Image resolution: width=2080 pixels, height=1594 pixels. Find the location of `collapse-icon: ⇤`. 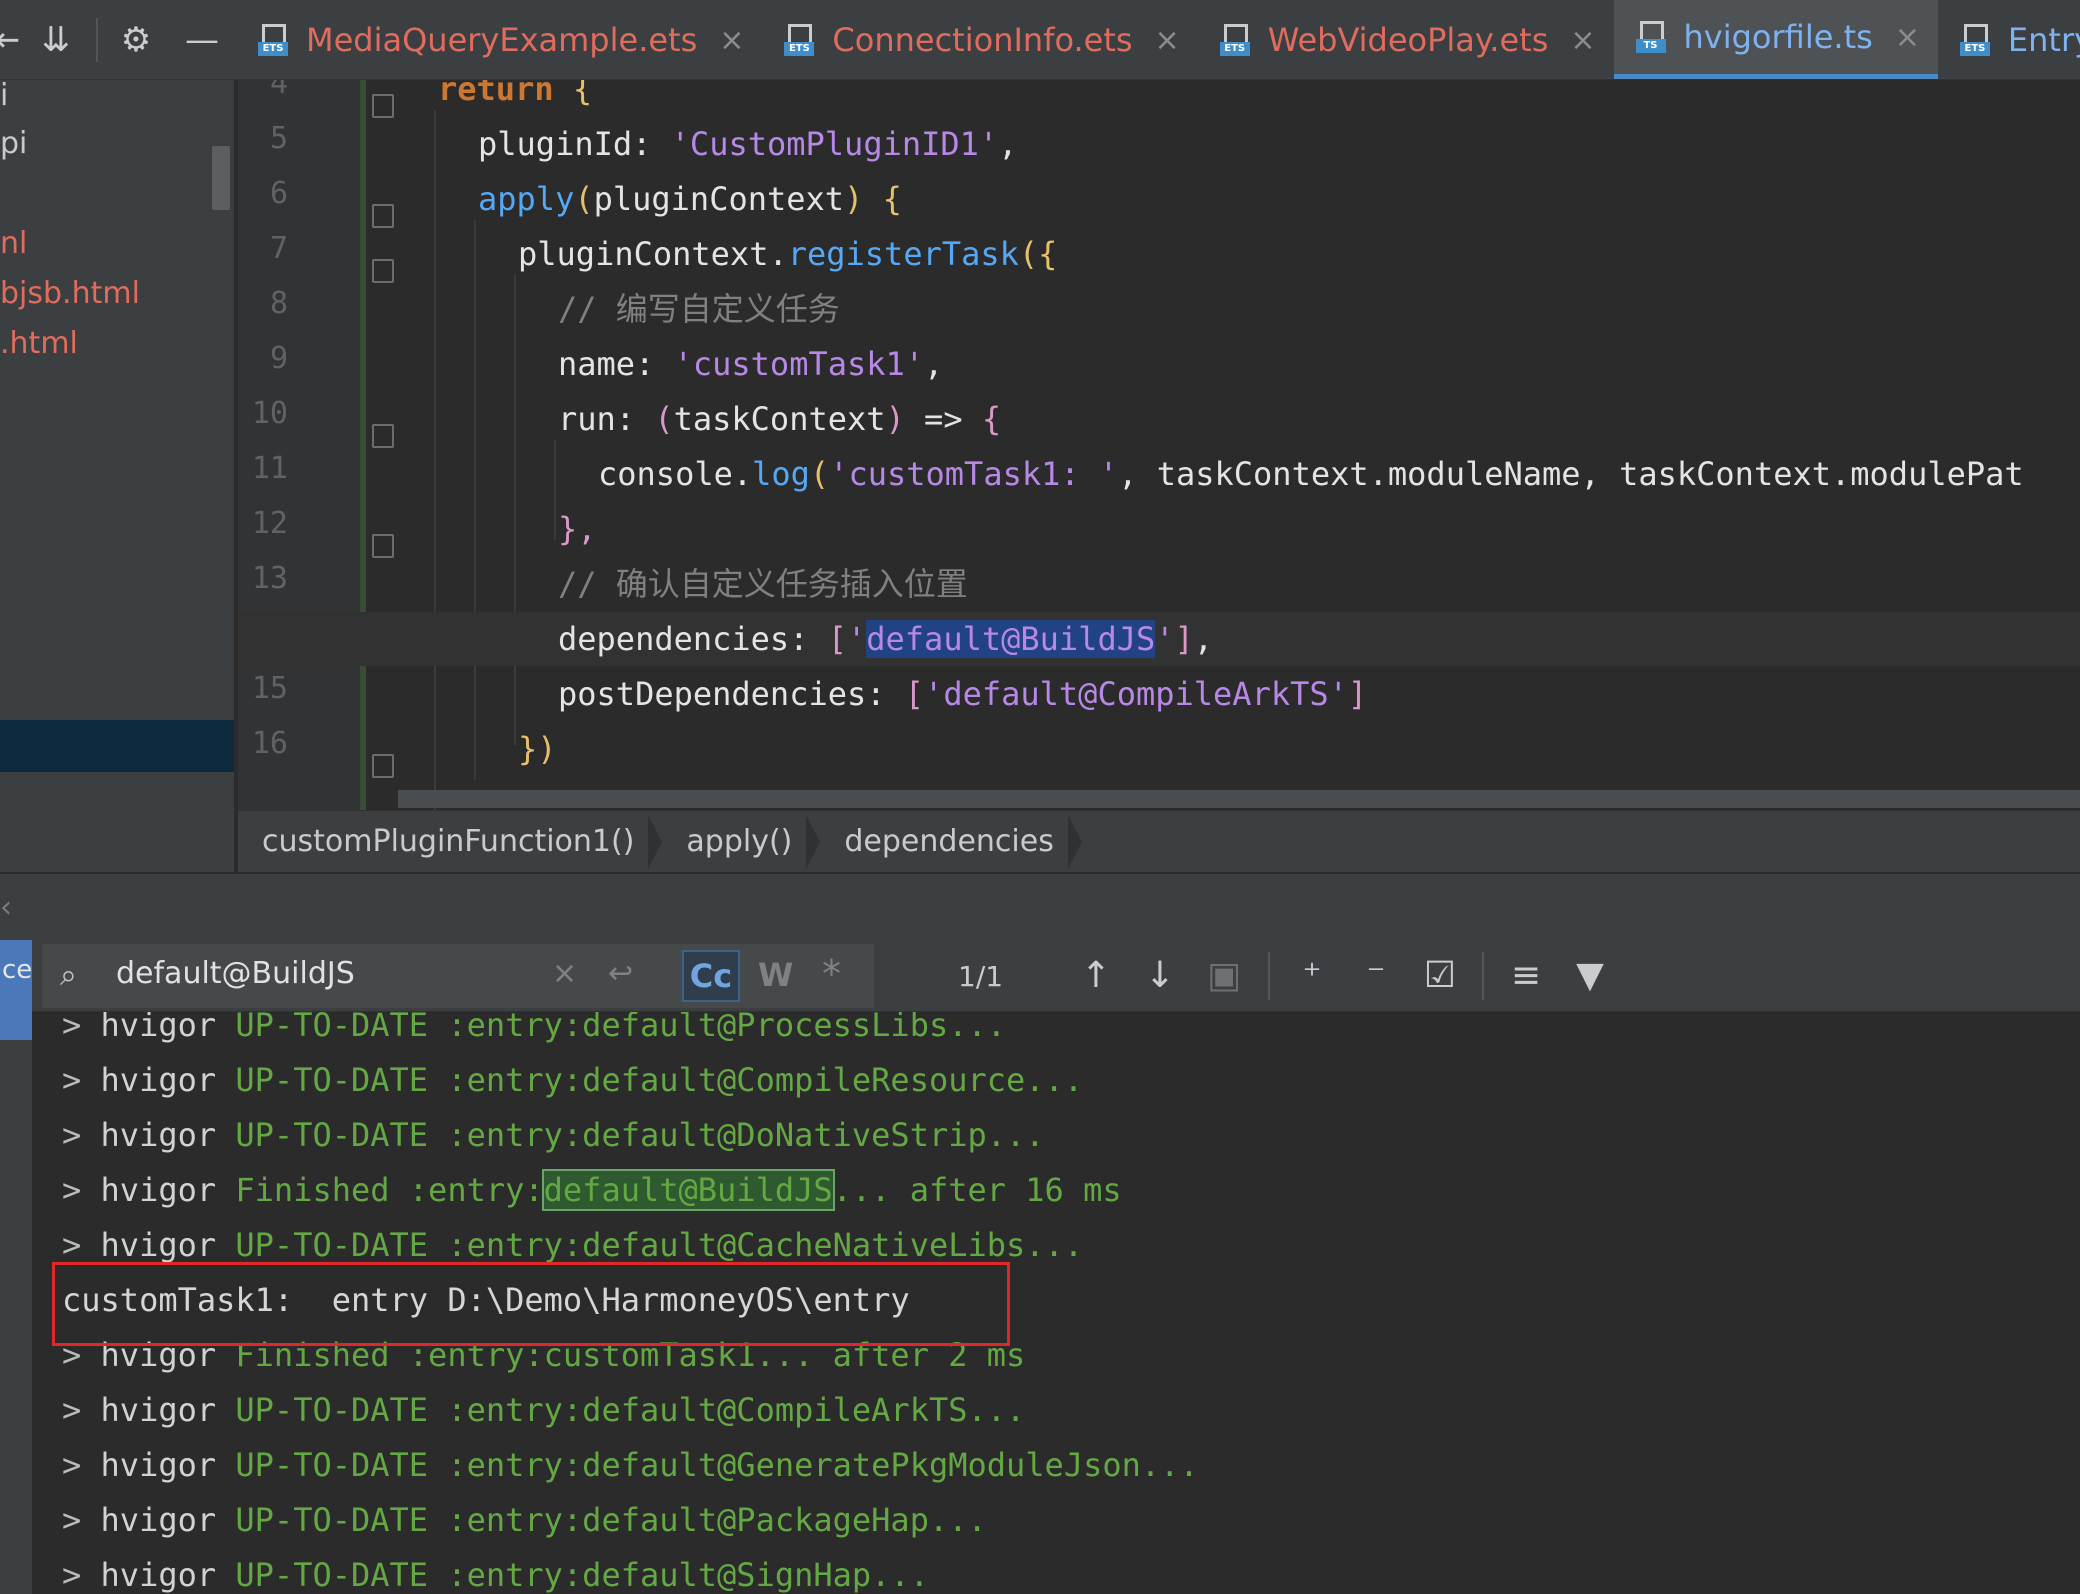

collapse-icon: ⇤ is located at coordinates (13, 40).